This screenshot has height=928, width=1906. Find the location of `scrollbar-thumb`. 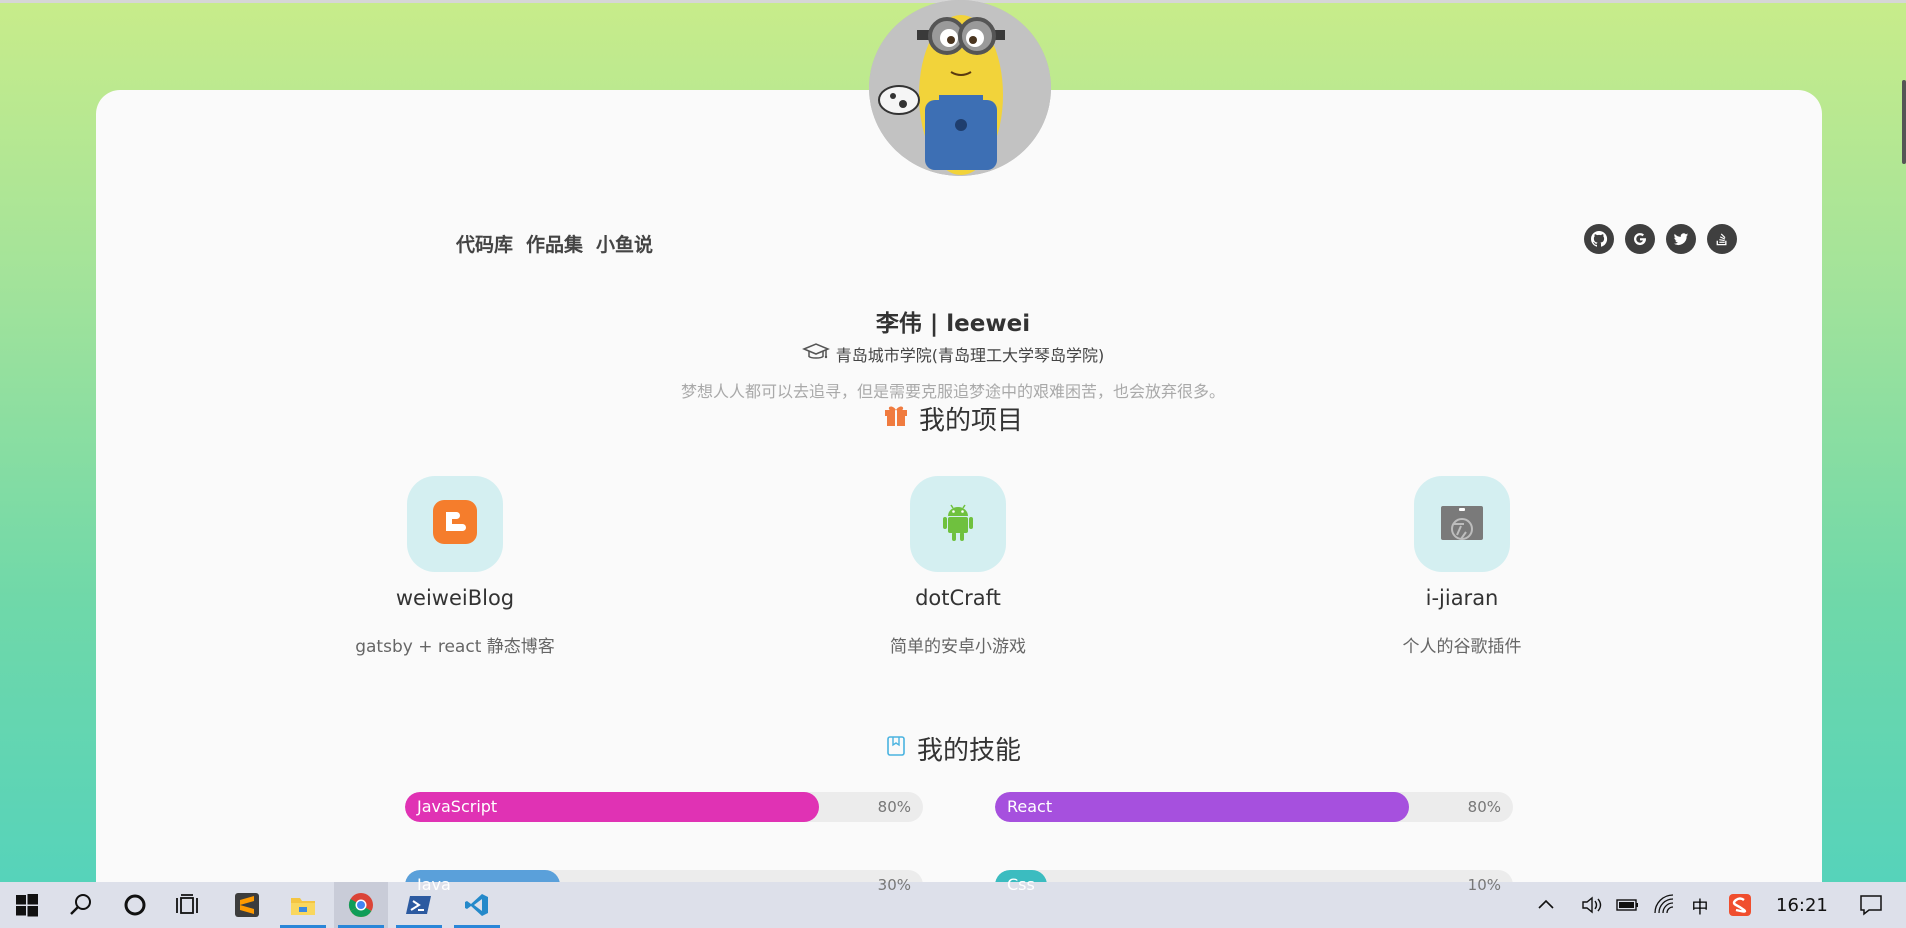

scrollbar-thumb is located at coordinates (1904, 122).